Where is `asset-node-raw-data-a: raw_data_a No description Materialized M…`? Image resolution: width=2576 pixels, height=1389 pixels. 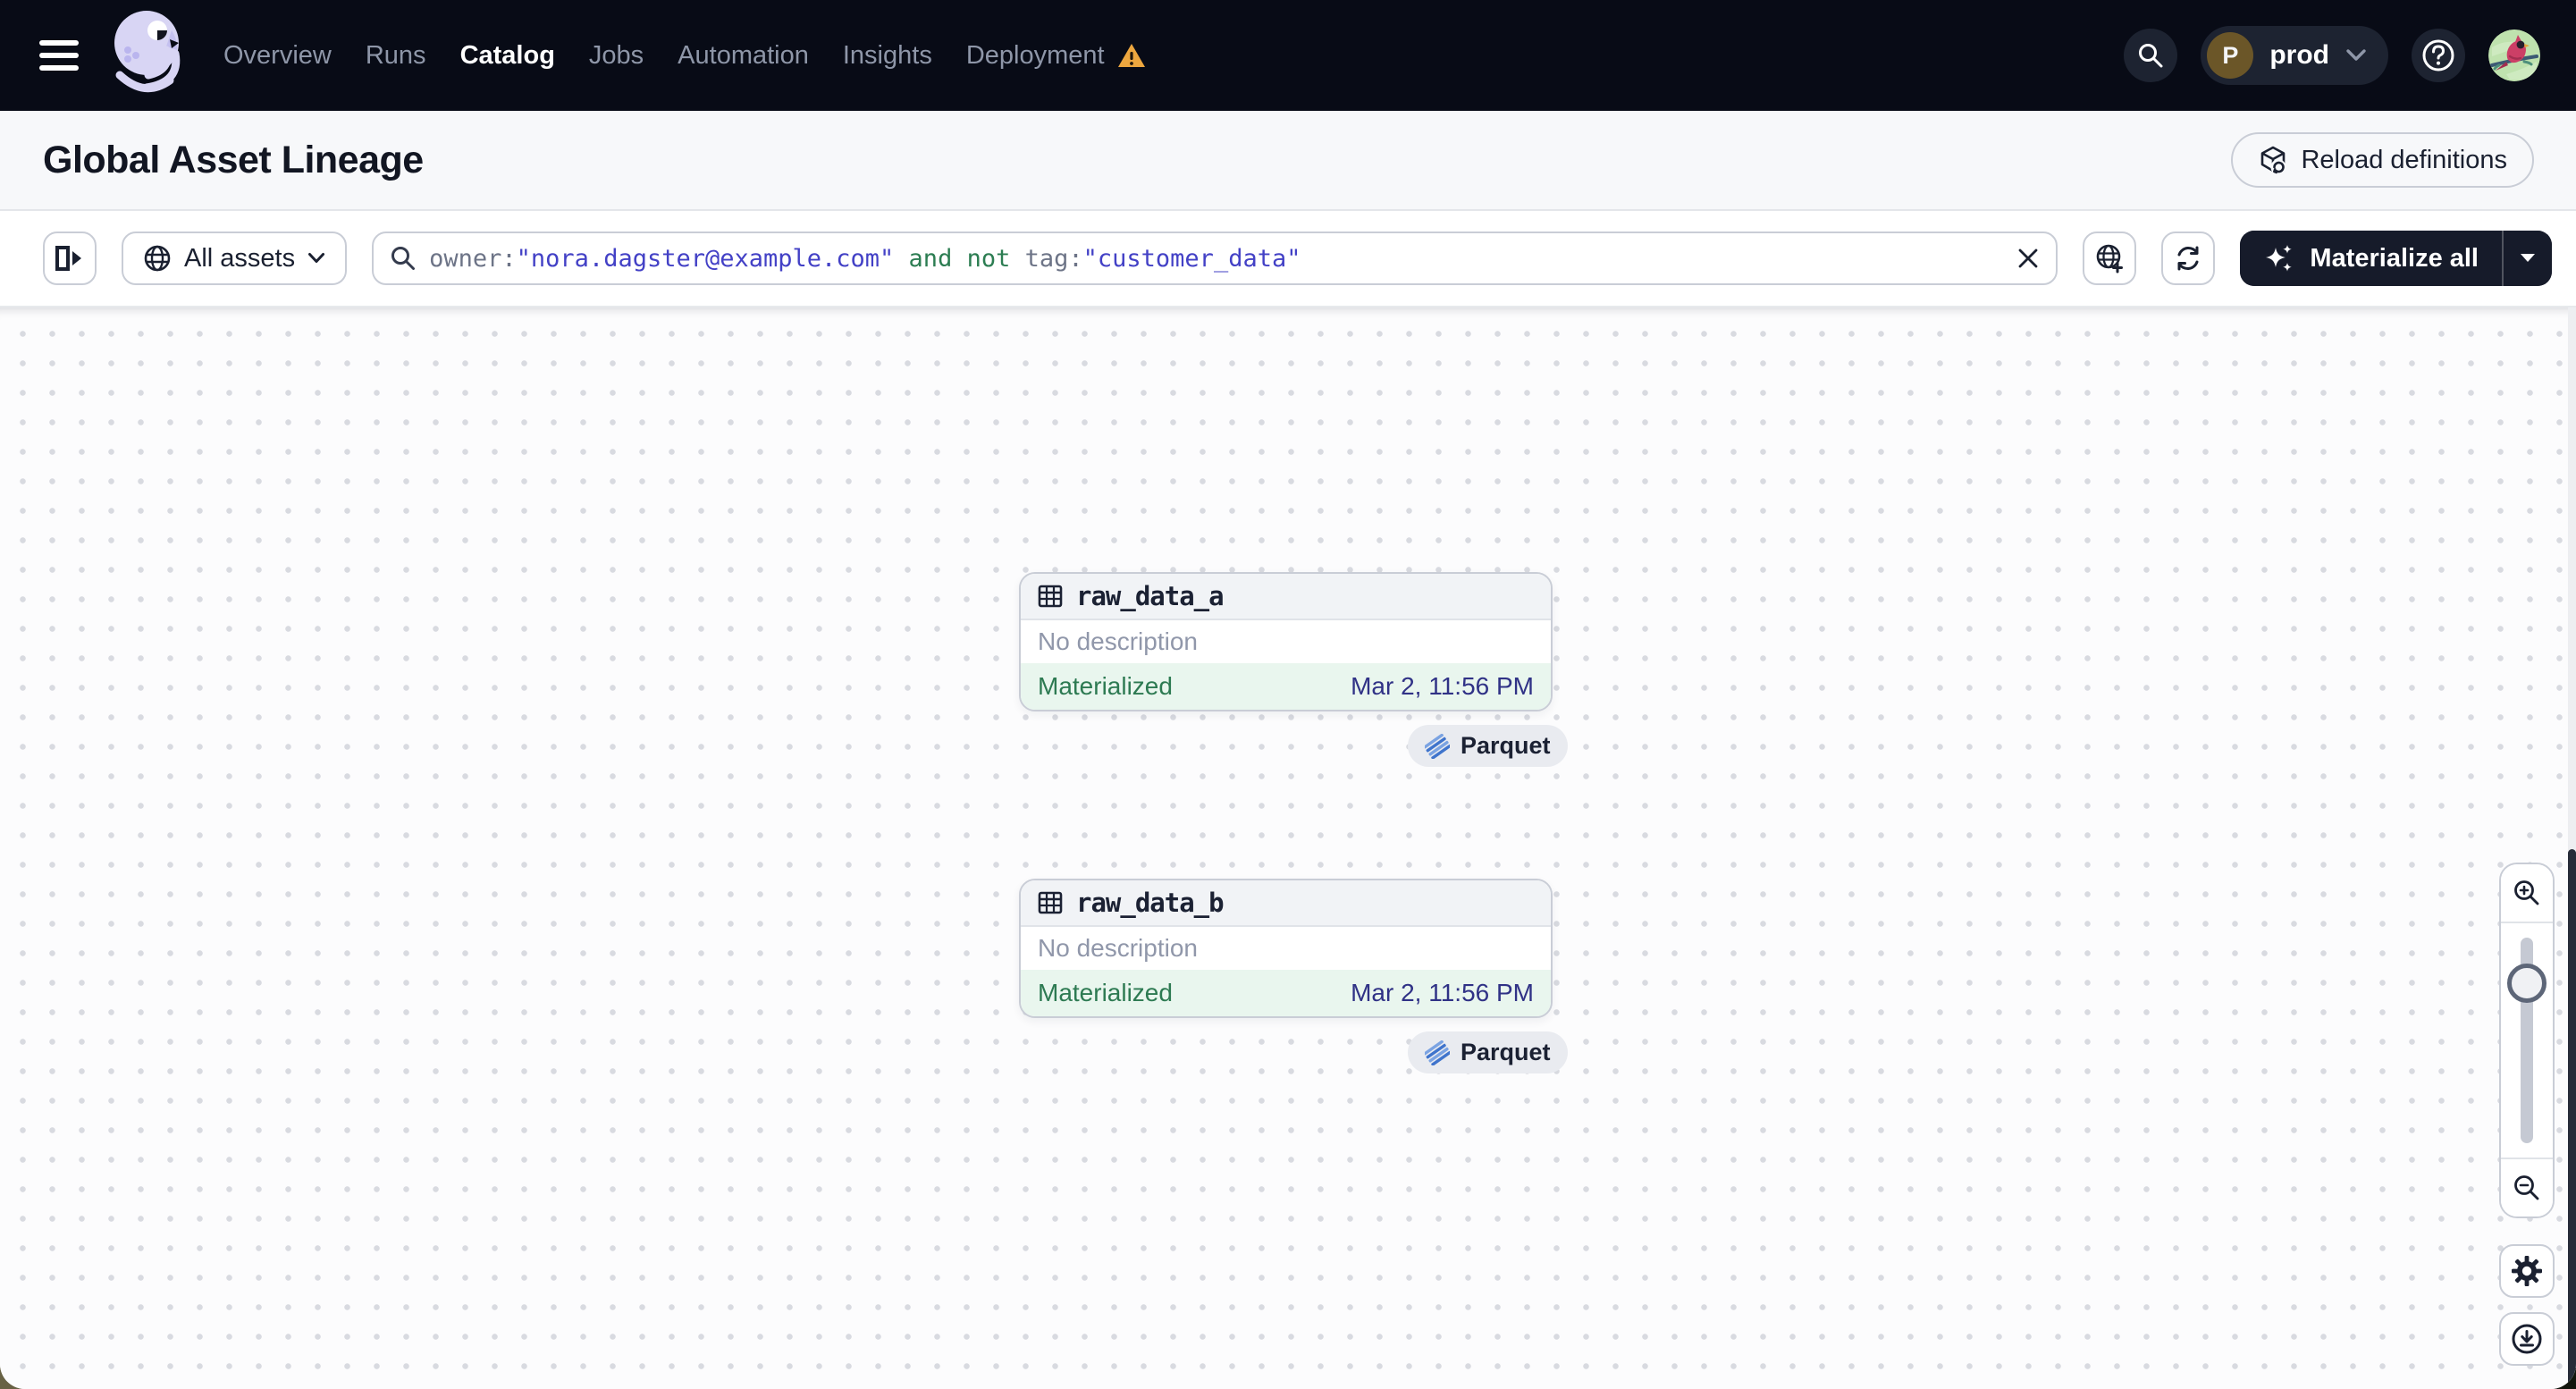 asset-node-raw-data-a: raw_data_a No description Materialized M… is located at coordinates (1286, 641).